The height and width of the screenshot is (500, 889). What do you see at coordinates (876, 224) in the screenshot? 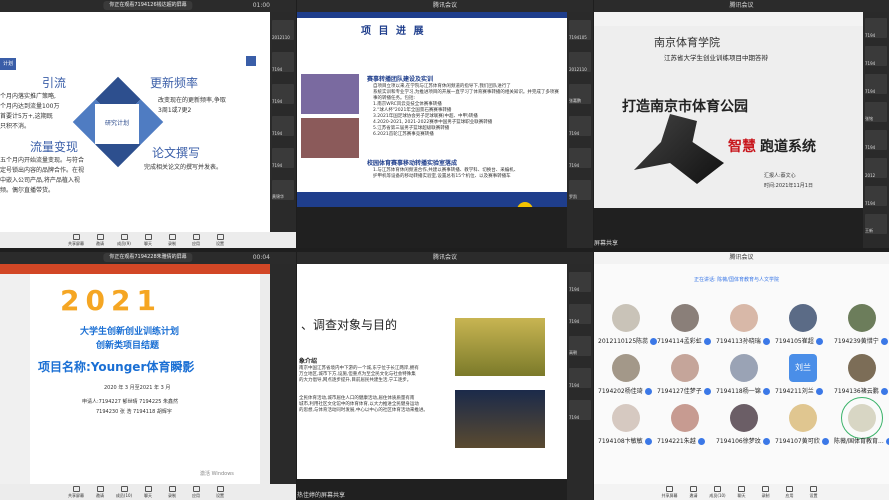
I see `participant-thumb: 王新` at bounding box center [876, 224].